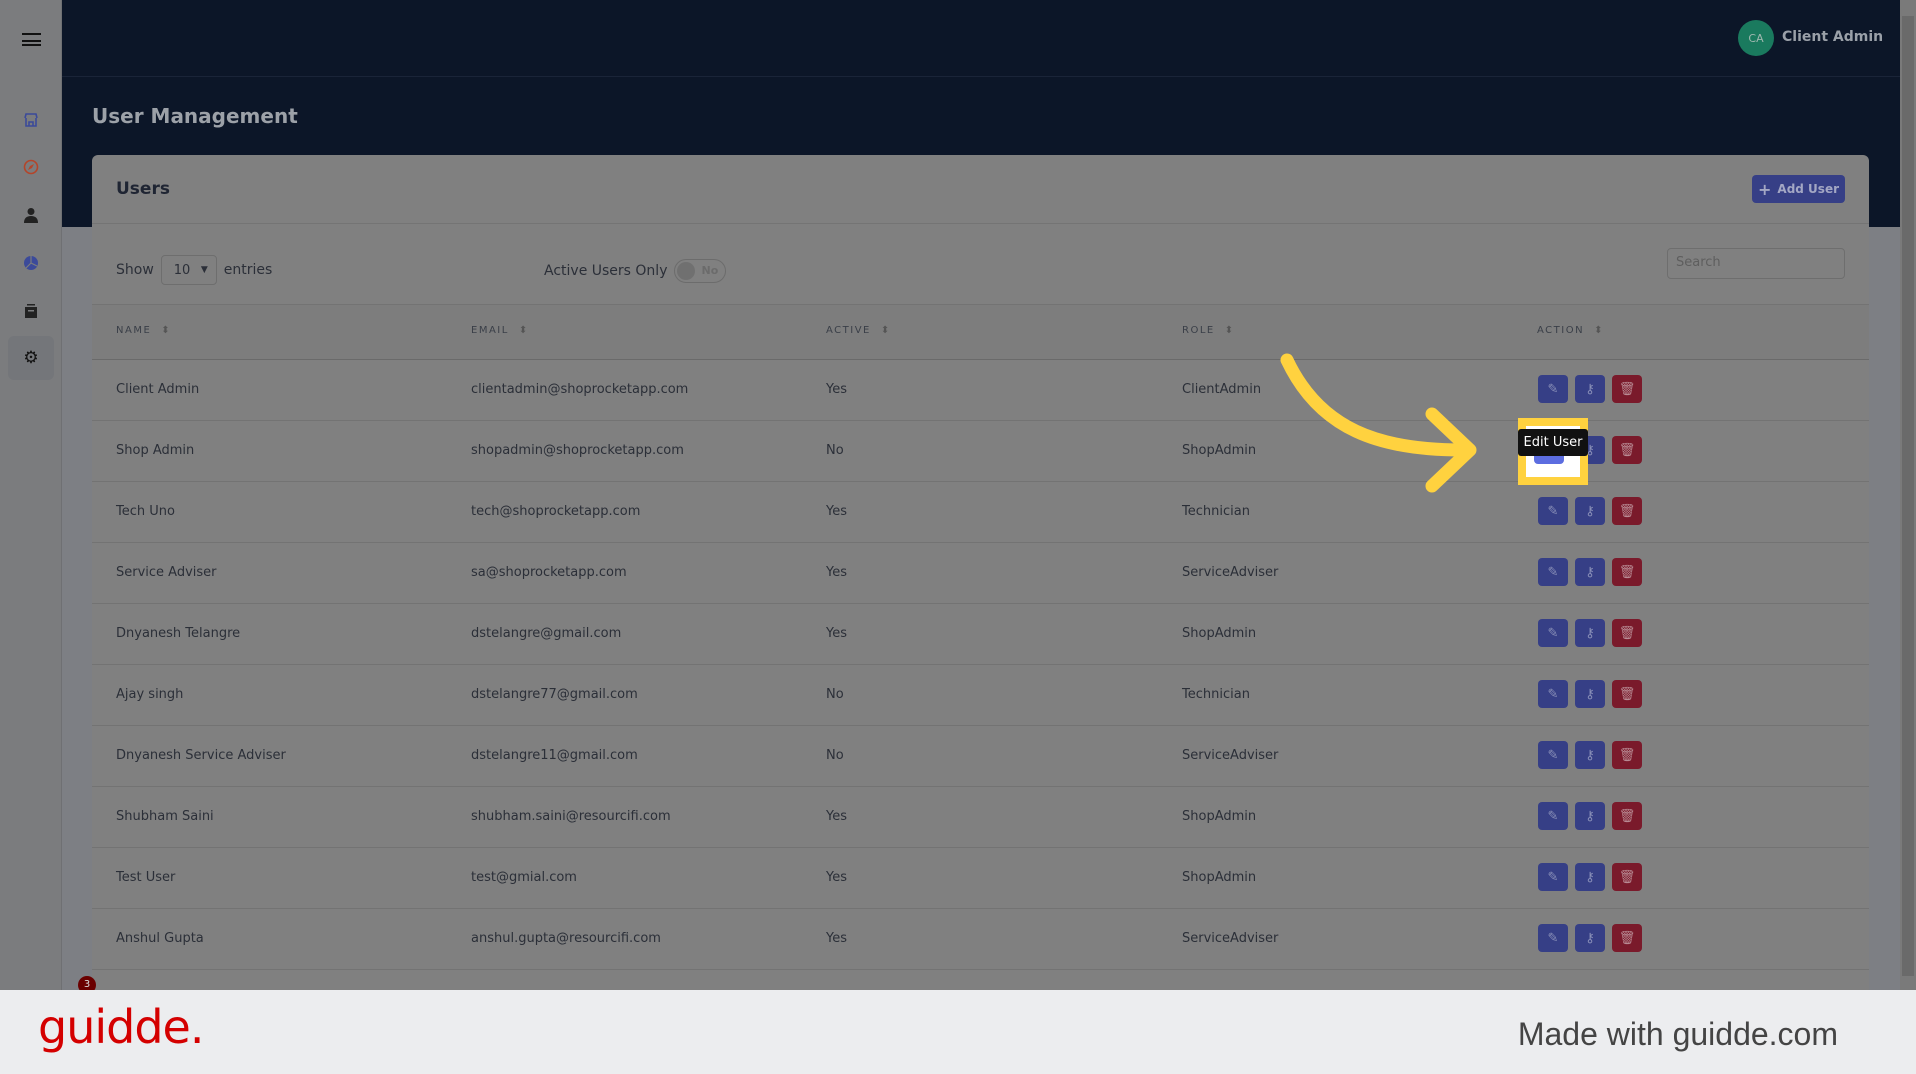 The image size is (1916, 1074). What do you see at coordinates (121, 1027) in the screenshot?
I see `guidde-logo: guidde.` at bounding box center [121, 1027].